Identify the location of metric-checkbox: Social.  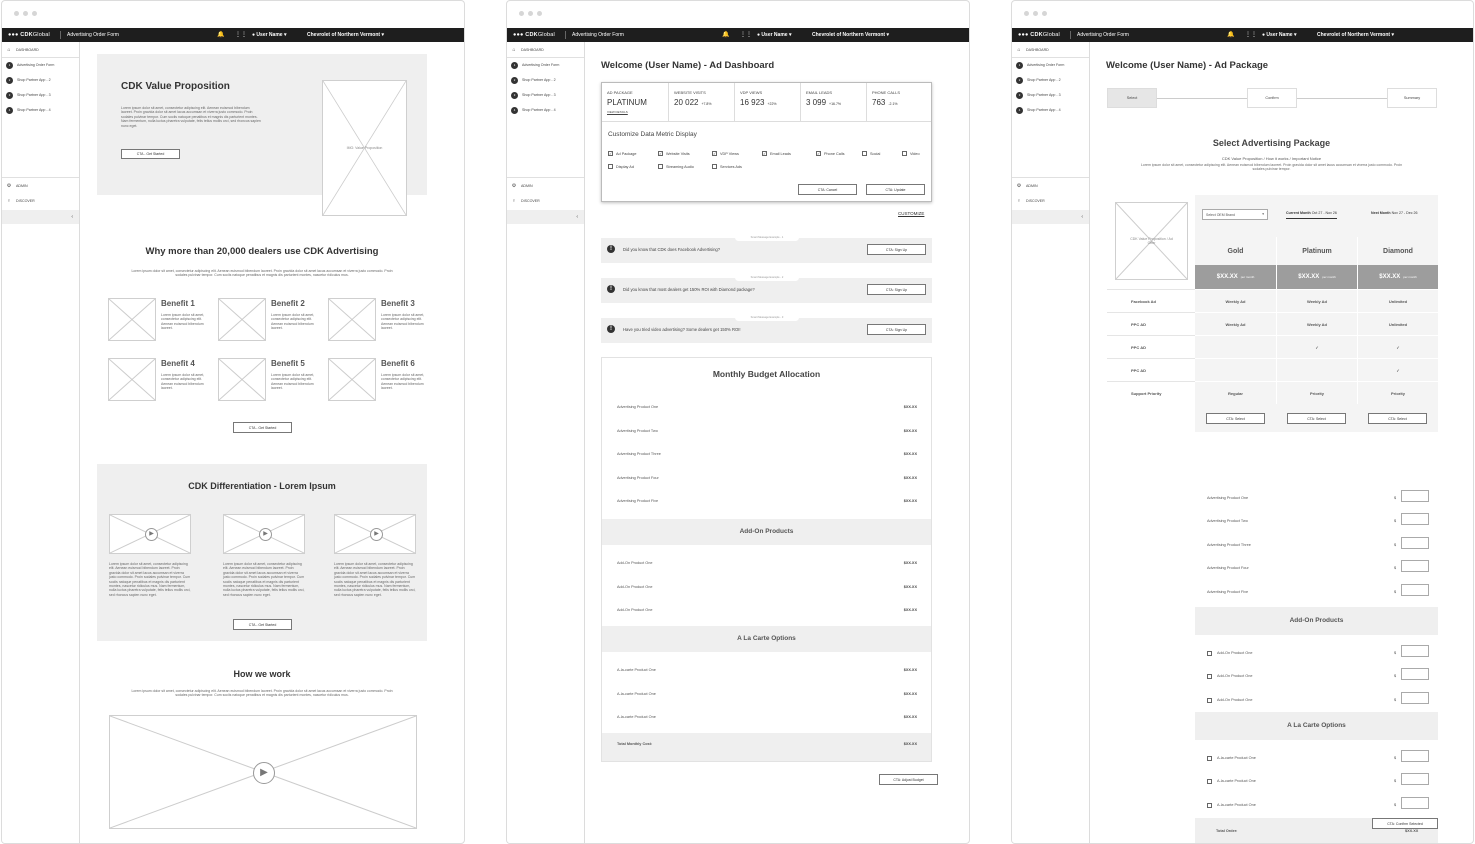
(871, 153).